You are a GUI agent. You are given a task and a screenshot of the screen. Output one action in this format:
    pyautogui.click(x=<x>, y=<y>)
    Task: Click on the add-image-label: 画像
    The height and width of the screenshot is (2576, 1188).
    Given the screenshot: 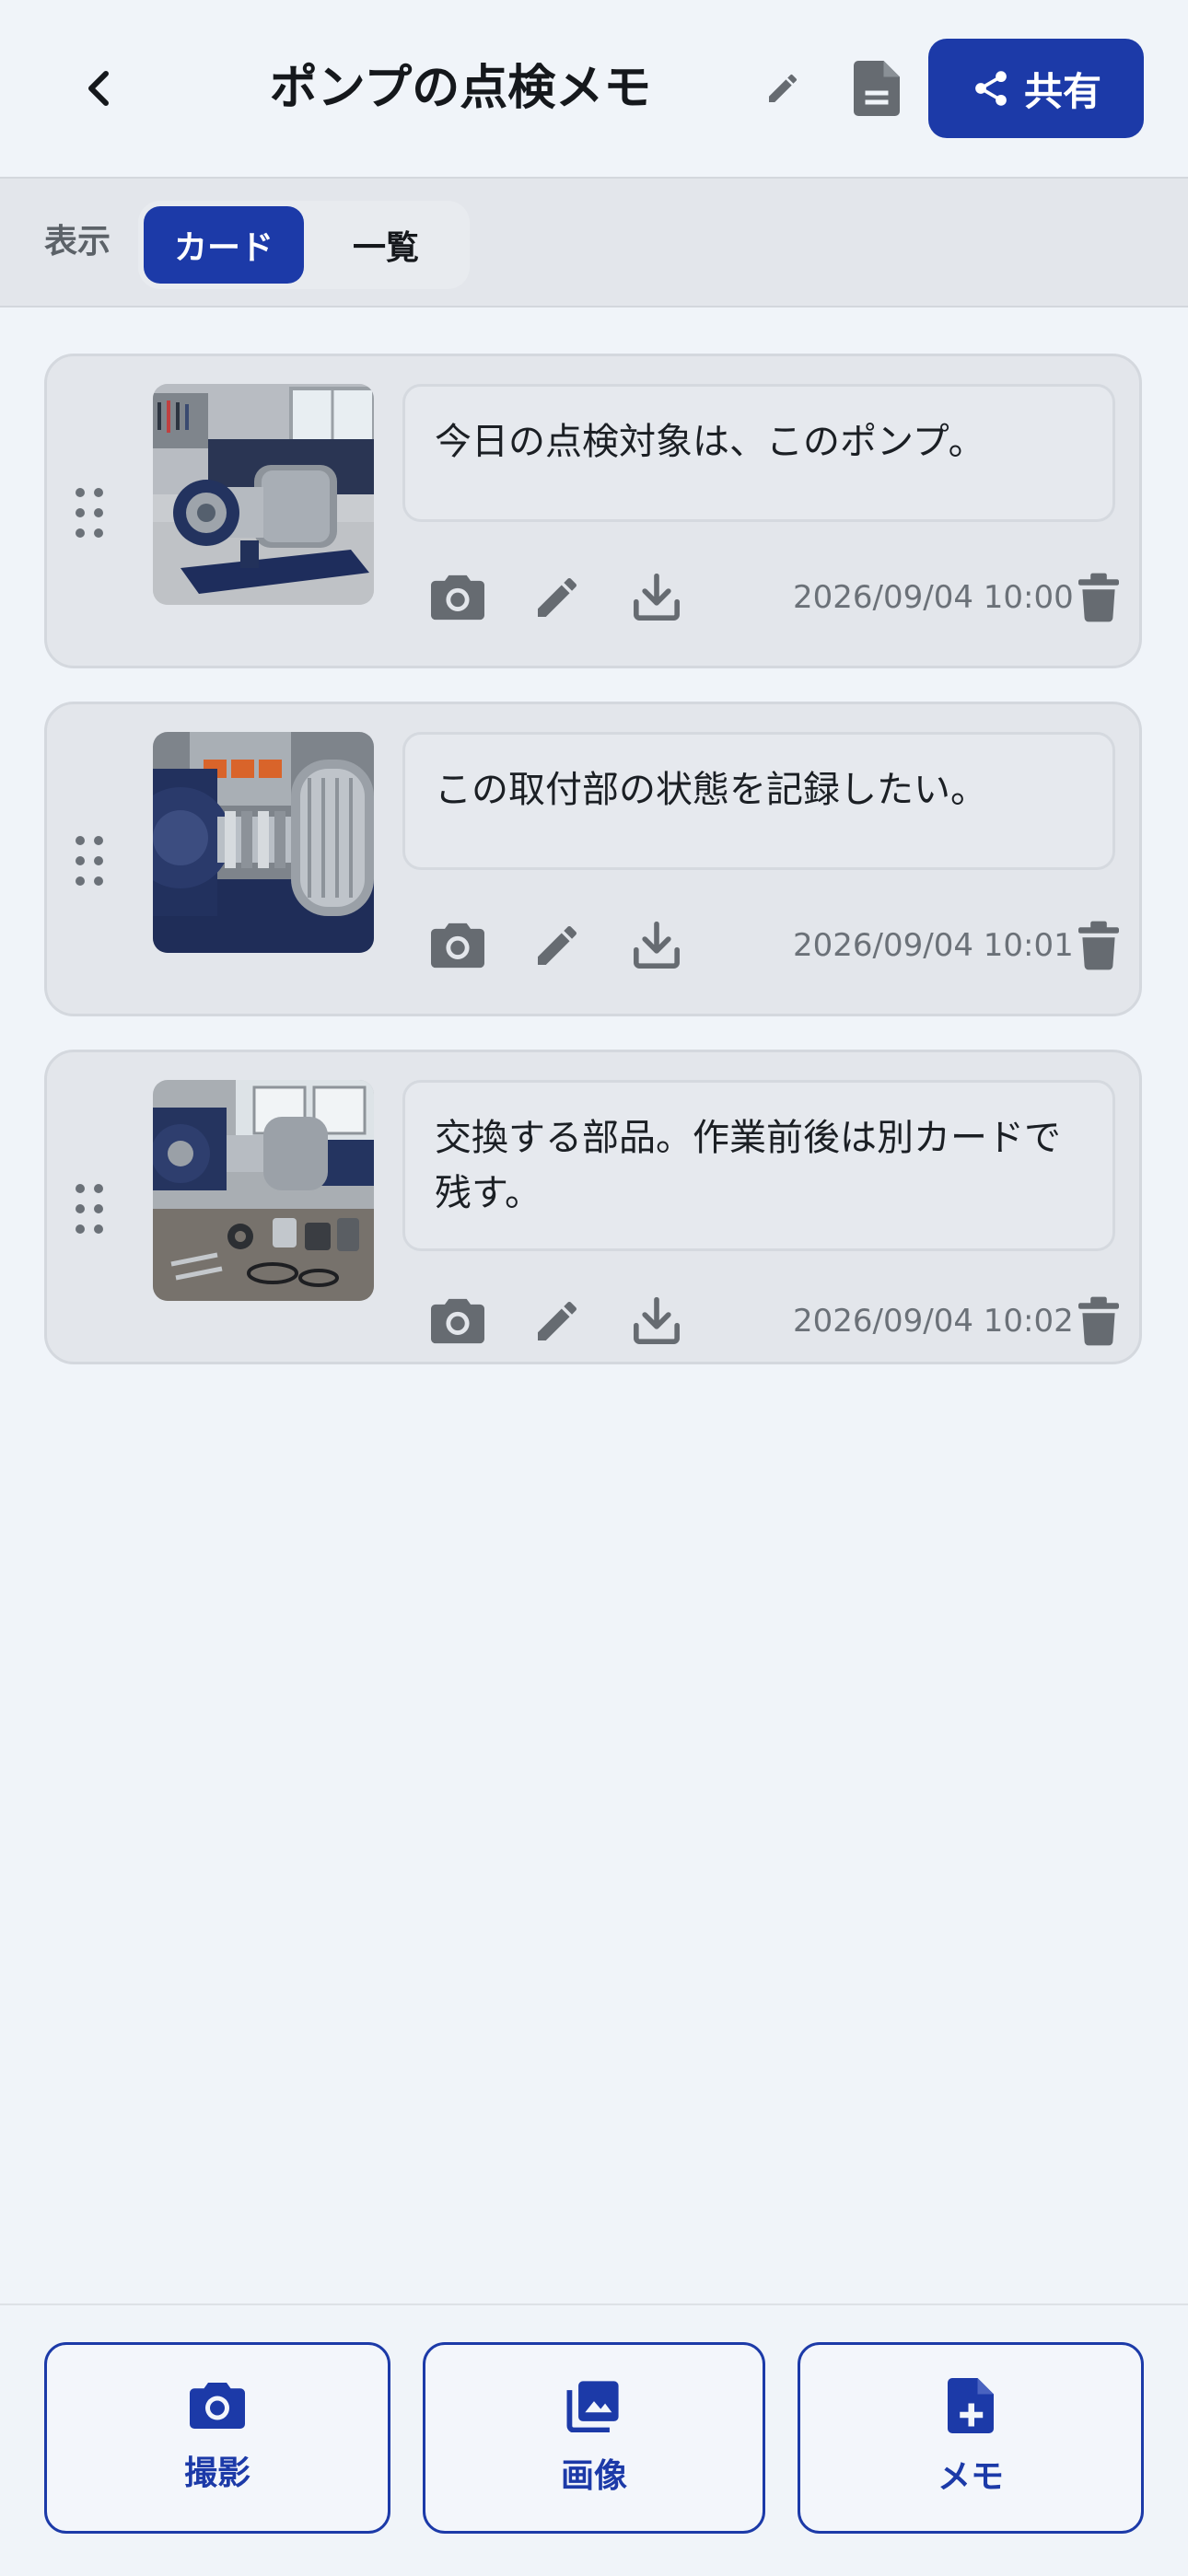 What is the action you would take?
    pyautogui.click(x=593, y=2476)
    